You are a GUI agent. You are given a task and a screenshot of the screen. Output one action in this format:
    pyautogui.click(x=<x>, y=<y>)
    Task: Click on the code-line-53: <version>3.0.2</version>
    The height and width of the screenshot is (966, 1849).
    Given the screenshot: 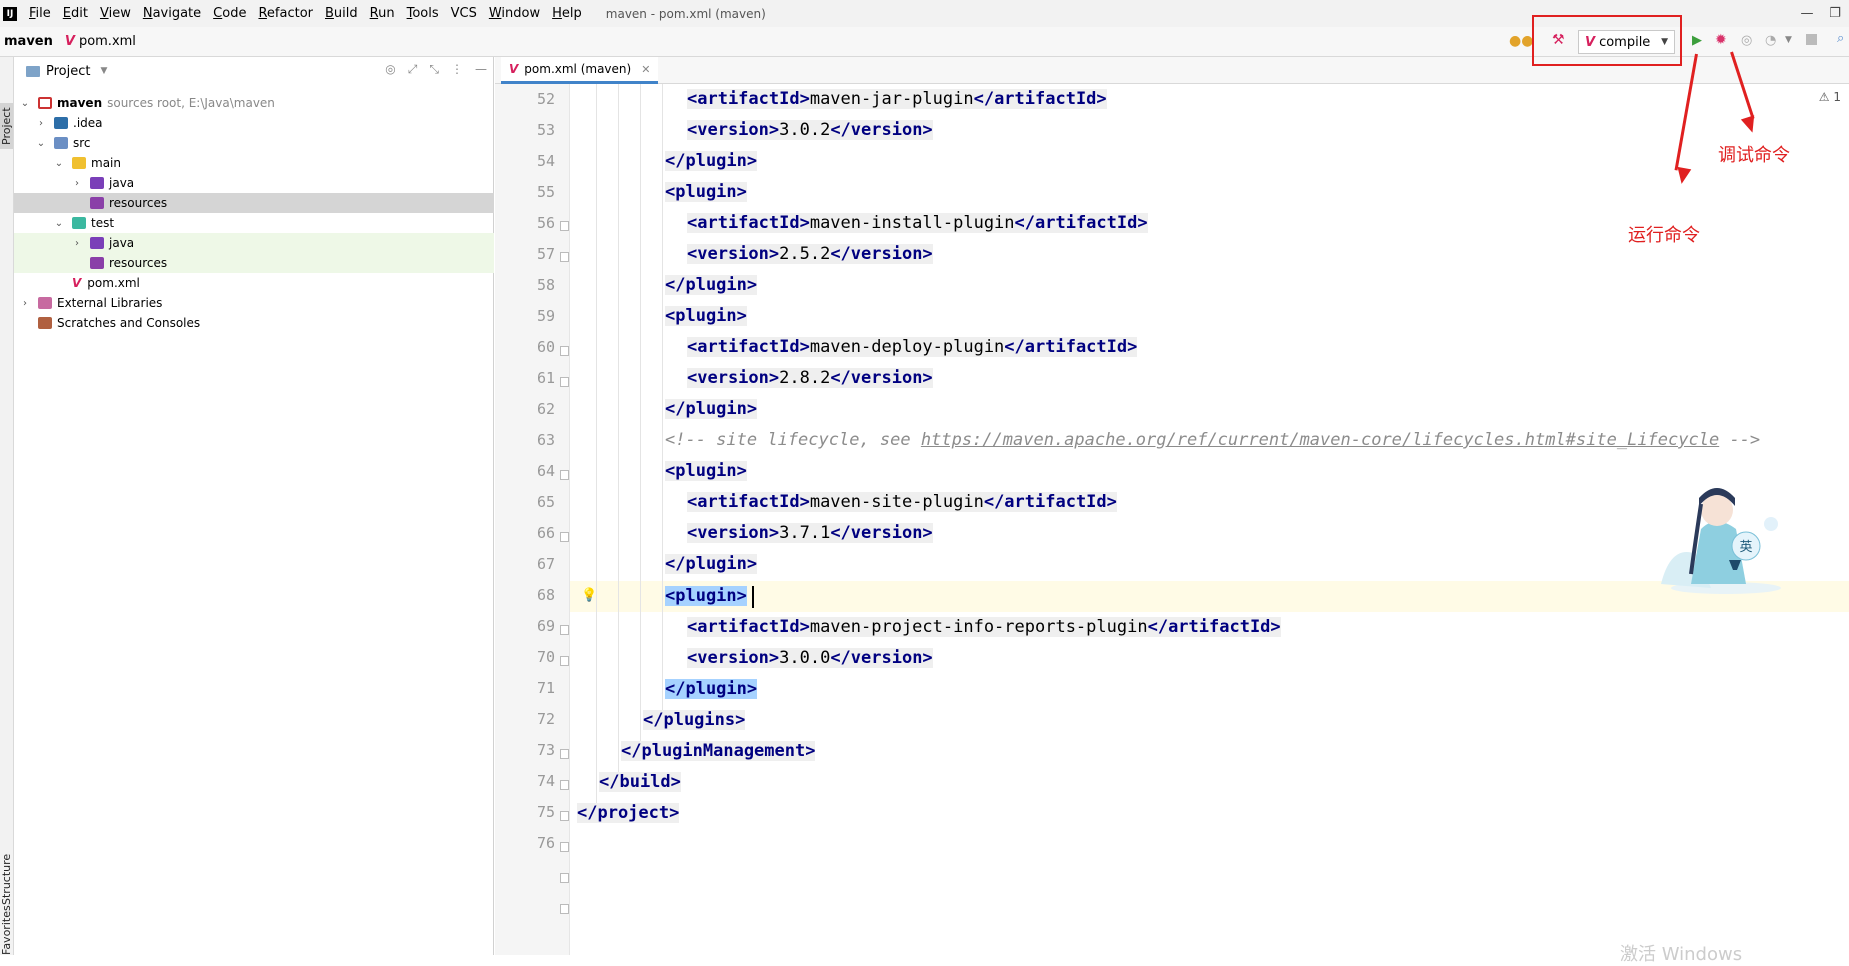 What is the action you would take?
    pyautogui.click(x=810, y=130)
    